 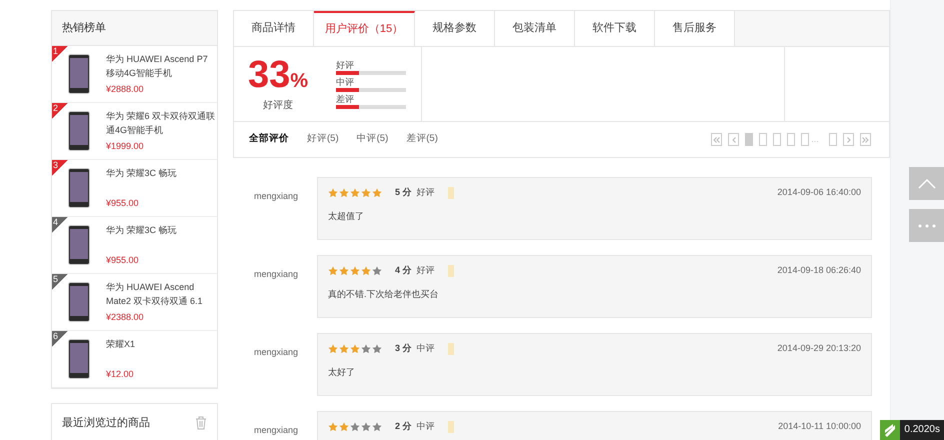 I want to click on double-chevron-right-icon, so click(x=865, y=139).